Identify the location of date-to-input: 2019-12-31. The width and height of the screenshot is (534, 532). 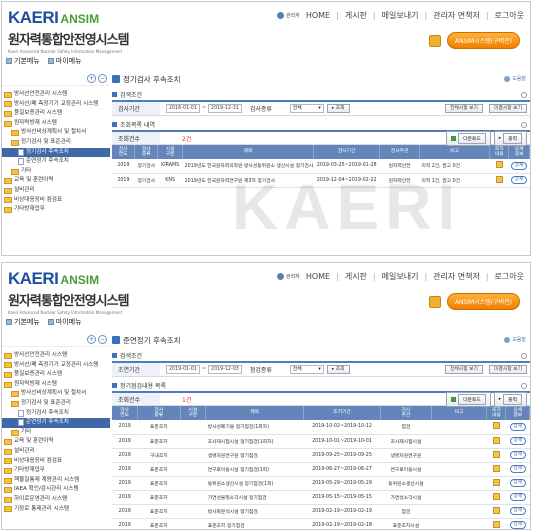
(224, 108).